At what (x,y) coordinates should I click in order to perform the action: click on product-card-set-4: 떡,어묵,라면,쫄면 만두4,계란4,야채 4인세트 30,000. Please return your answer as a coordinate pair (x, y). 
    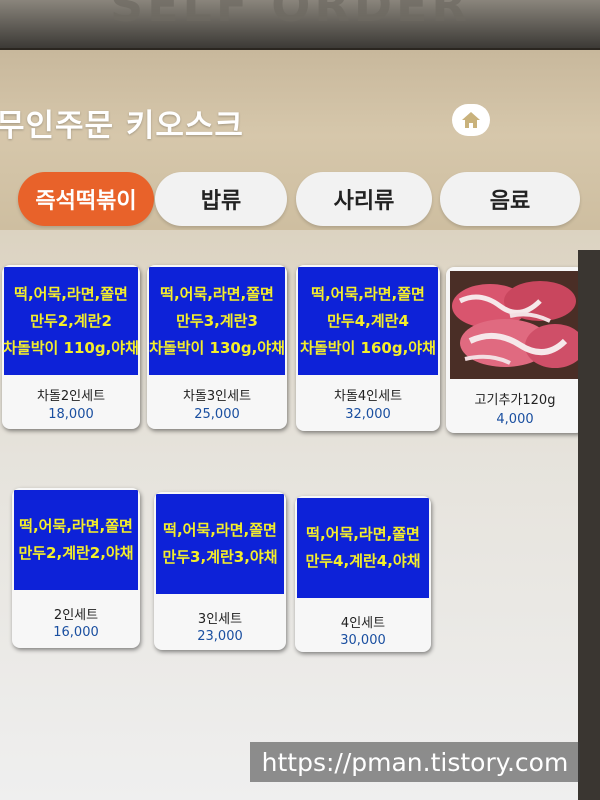
    Looking at the image, I should click on (363, 574).